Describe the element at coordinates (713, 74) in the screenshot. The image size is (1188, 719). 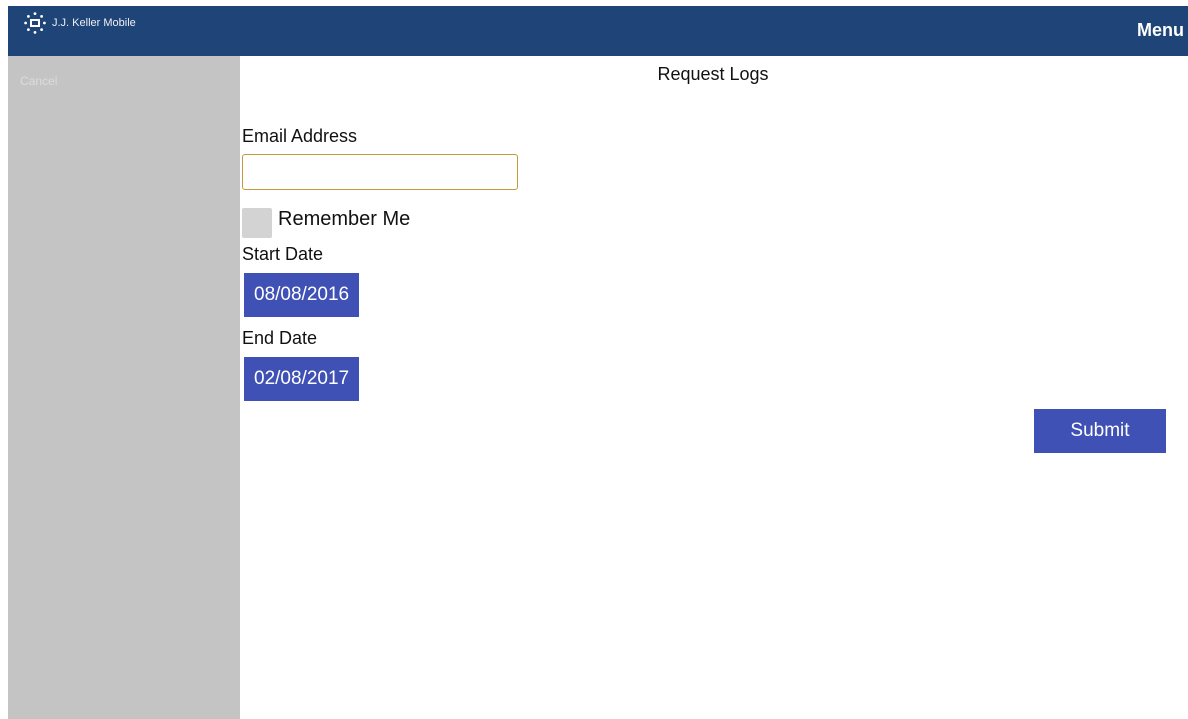
I see `page-title: Request Logs` at that location.